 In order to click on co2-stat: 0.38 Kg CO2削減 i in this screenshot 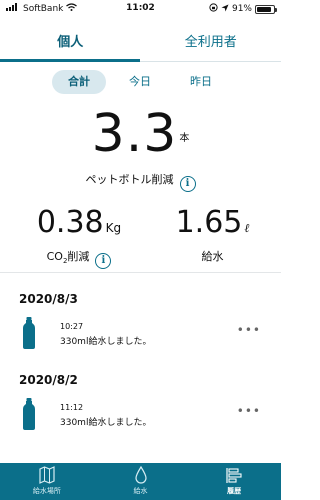, I will do `click(79, 237)`.